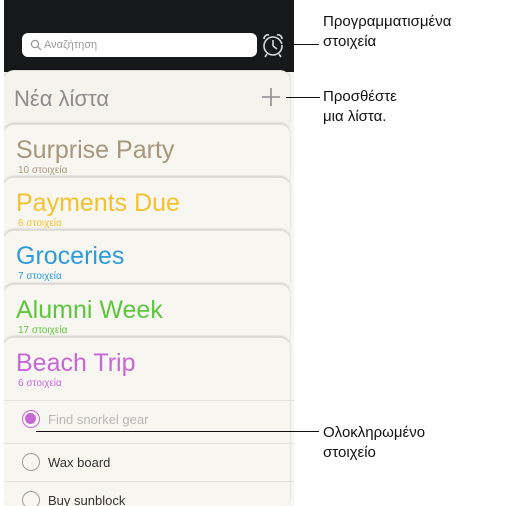  I want to click on top-bar, so click(149, 36).